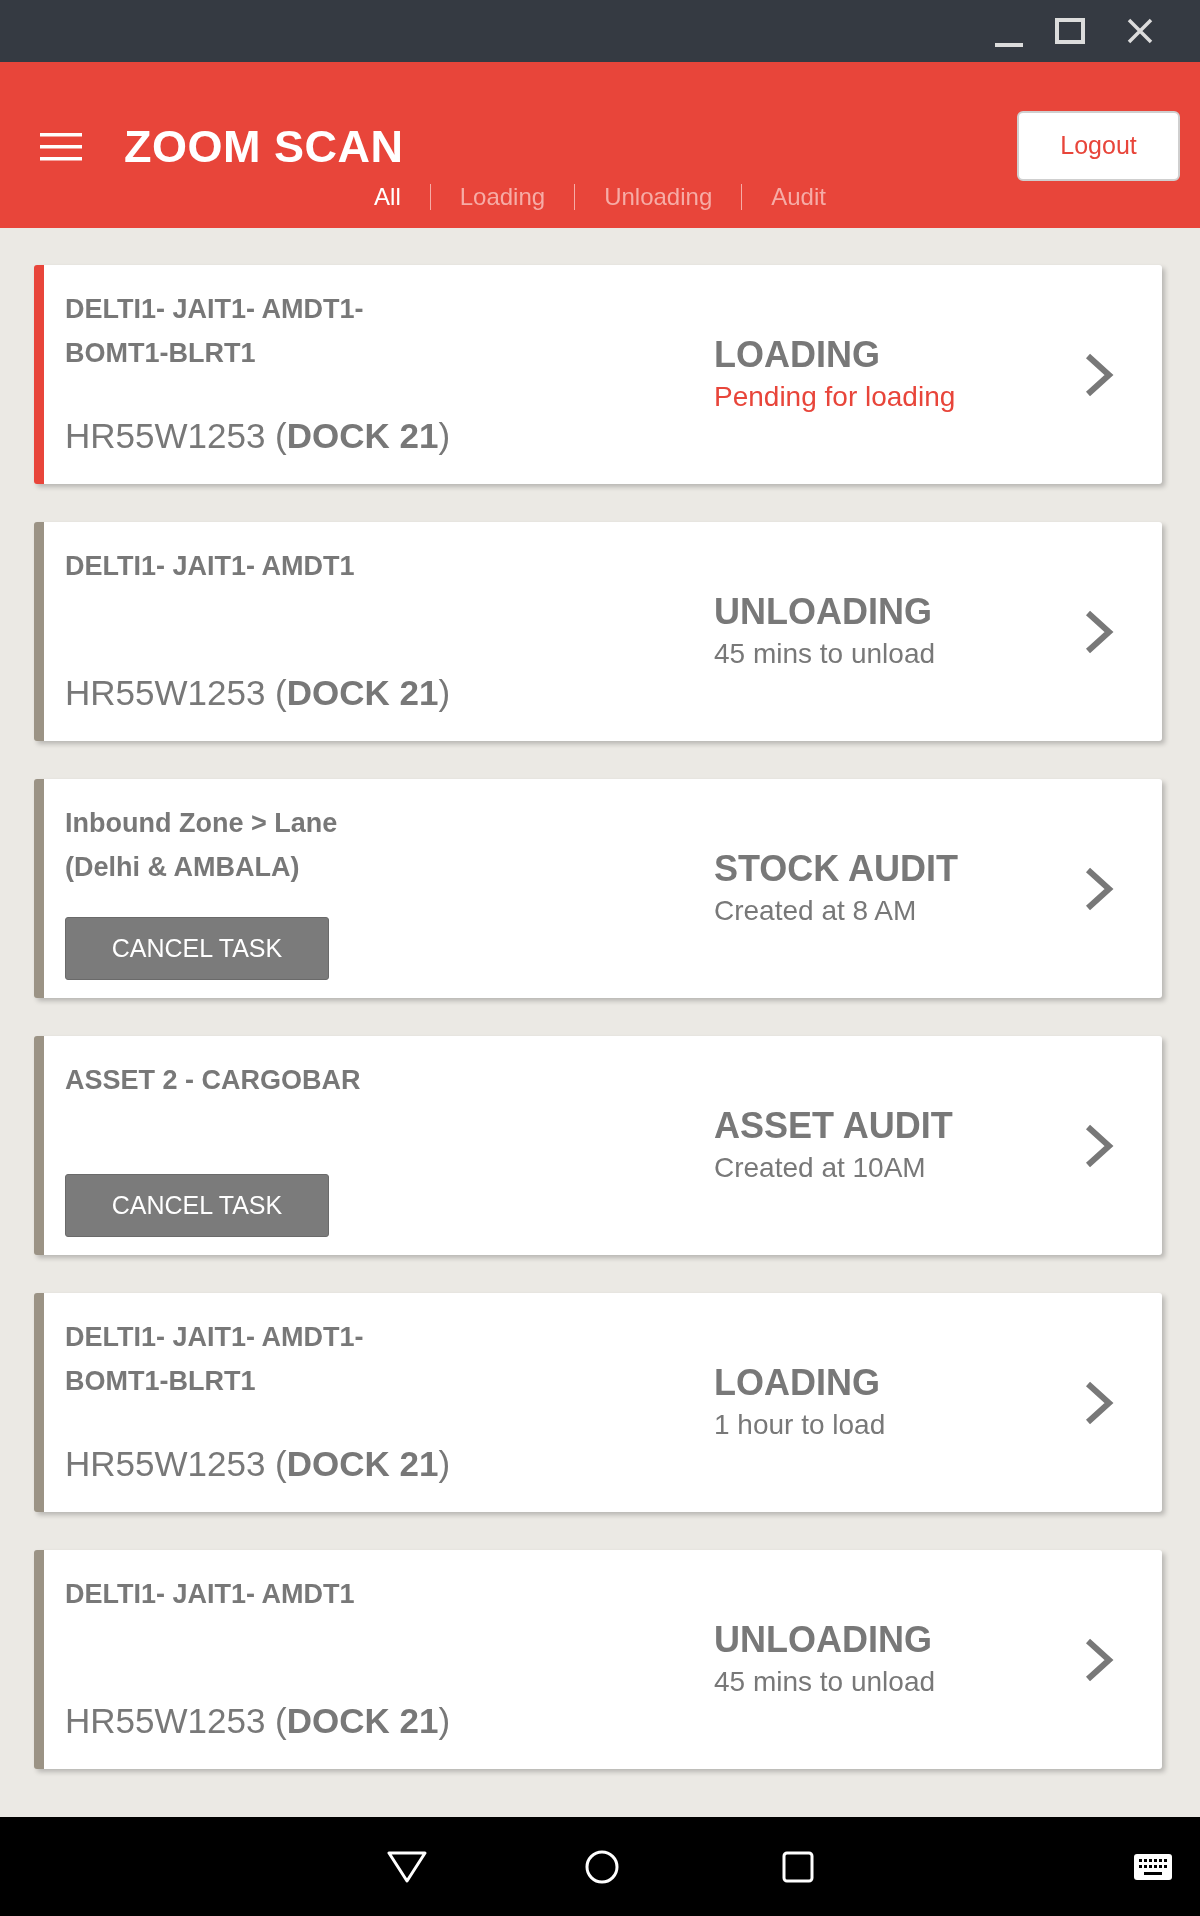 The height and width of the screenshot is (1916, 1200). What do you see at coordinates (800, 1424) in the screenshot?
I see `status-detail: 1 hour to load` at bounding box center [800, 1424].